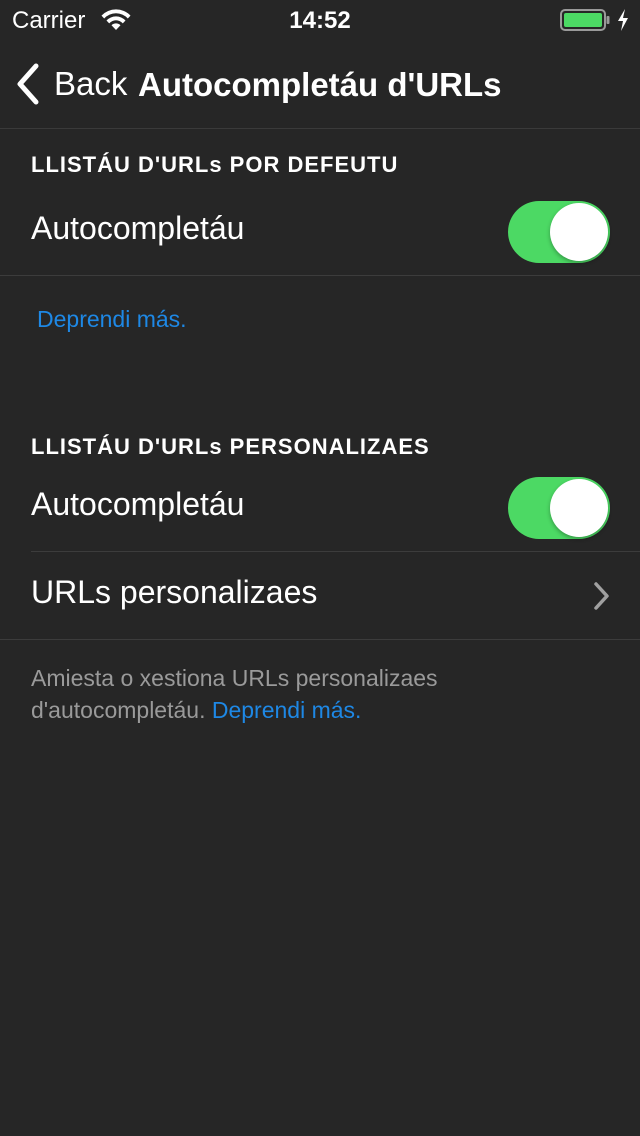  Describe the element at coordinates (112, 319) in the screenshot. I see `learn-more-link: Deprendi más.` at that location.